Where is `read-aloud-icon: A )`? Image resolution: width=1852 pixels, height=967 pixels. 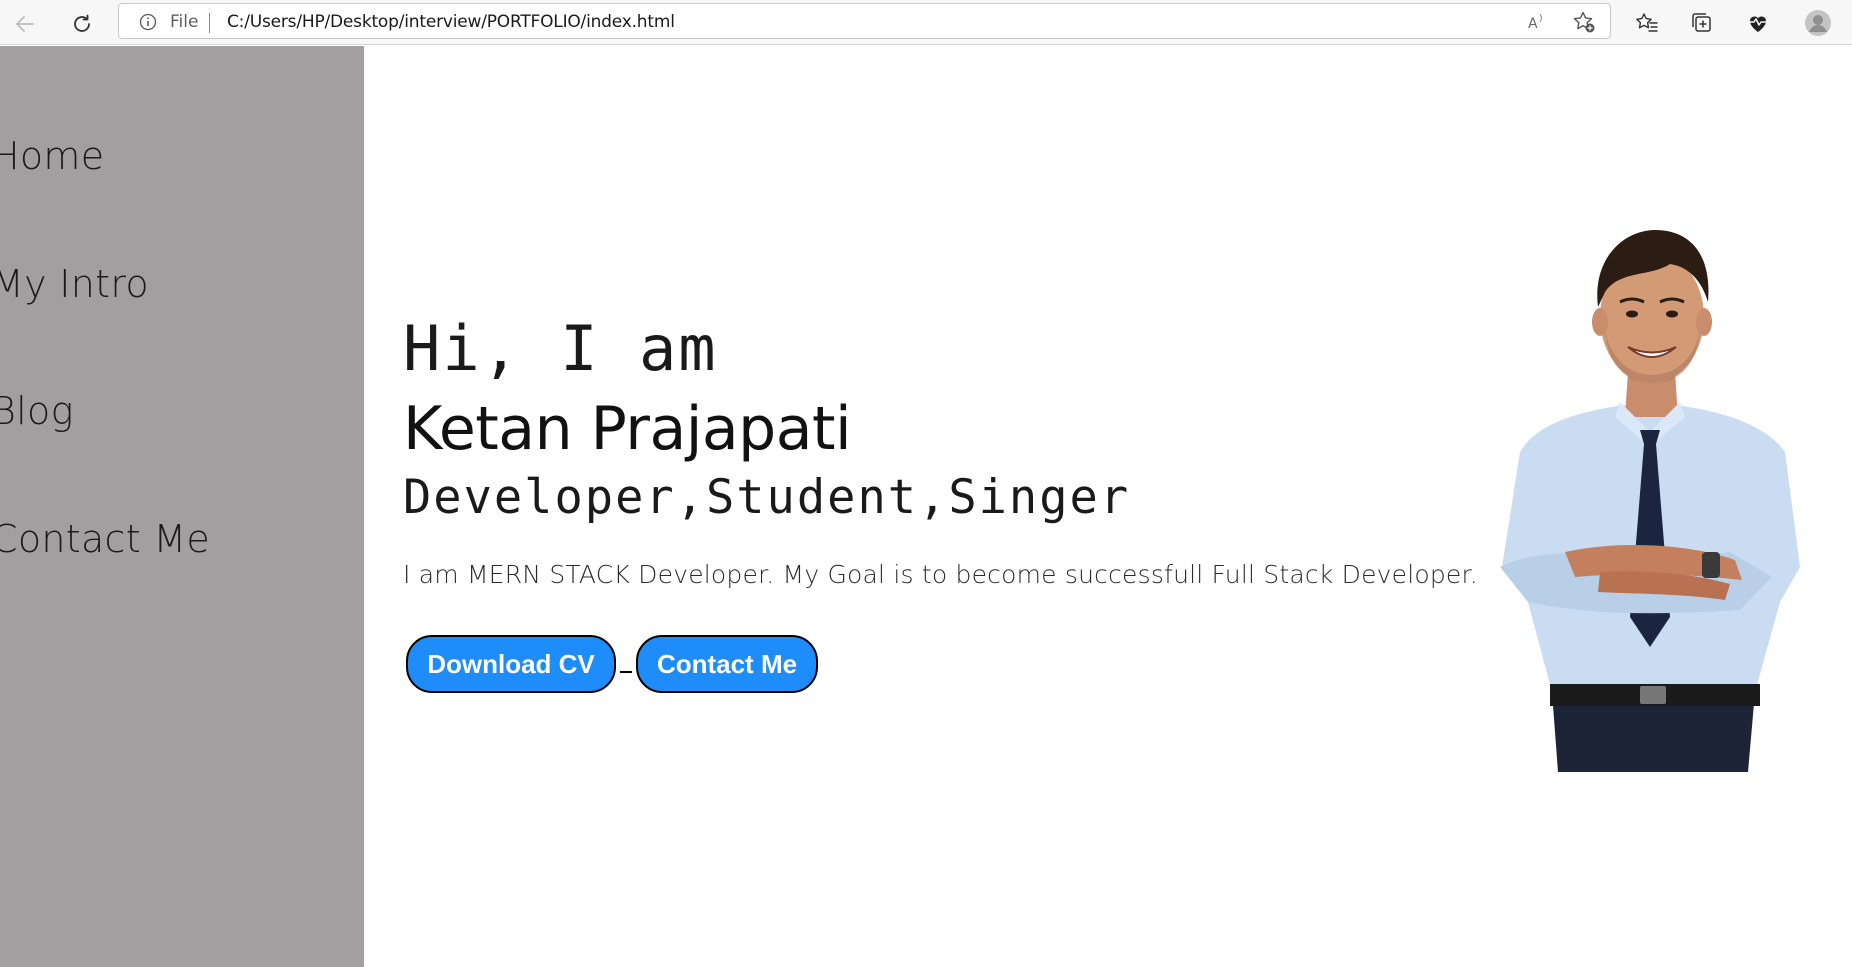
read-aloud-icon: A ) is located at coordinates (1535, 23).